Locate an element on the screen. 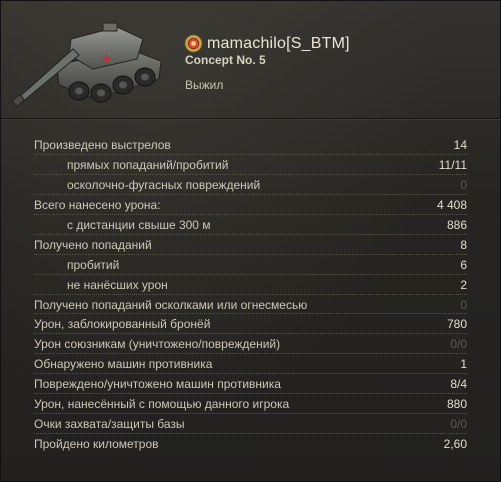 The width and height of the screenshot is (501, 482). stat-value: 8/4 is located at coordinates (458, 384).